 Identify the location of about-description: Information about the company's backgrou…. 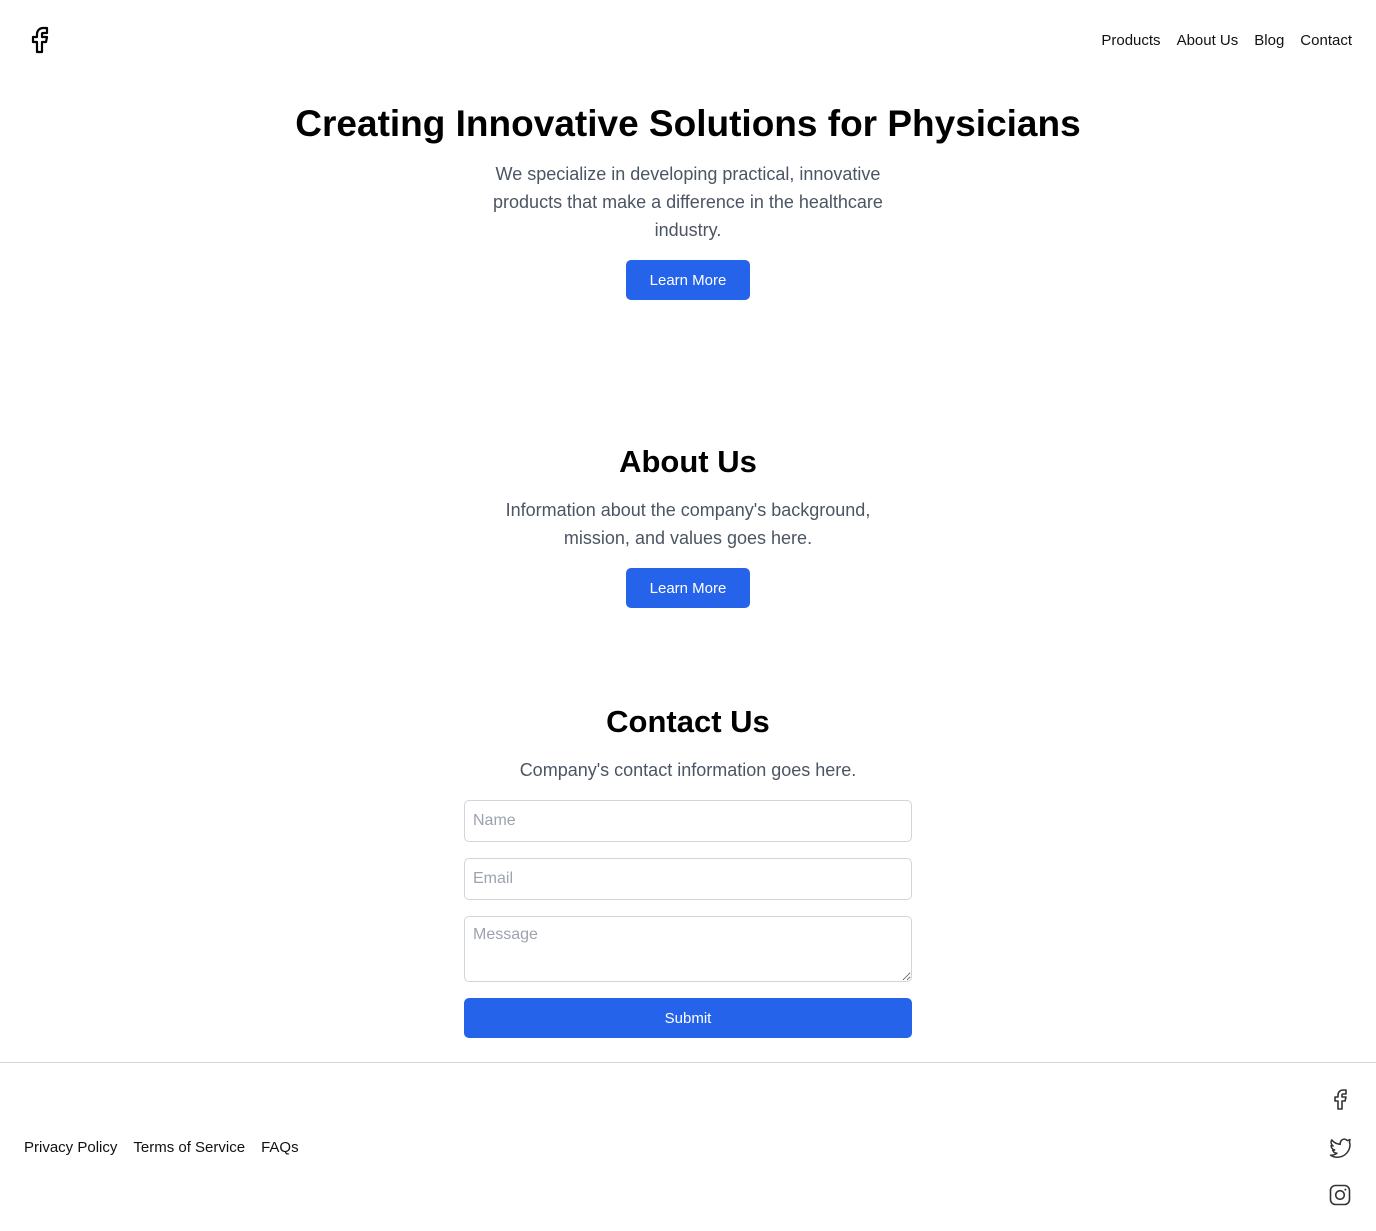
(688, 524).